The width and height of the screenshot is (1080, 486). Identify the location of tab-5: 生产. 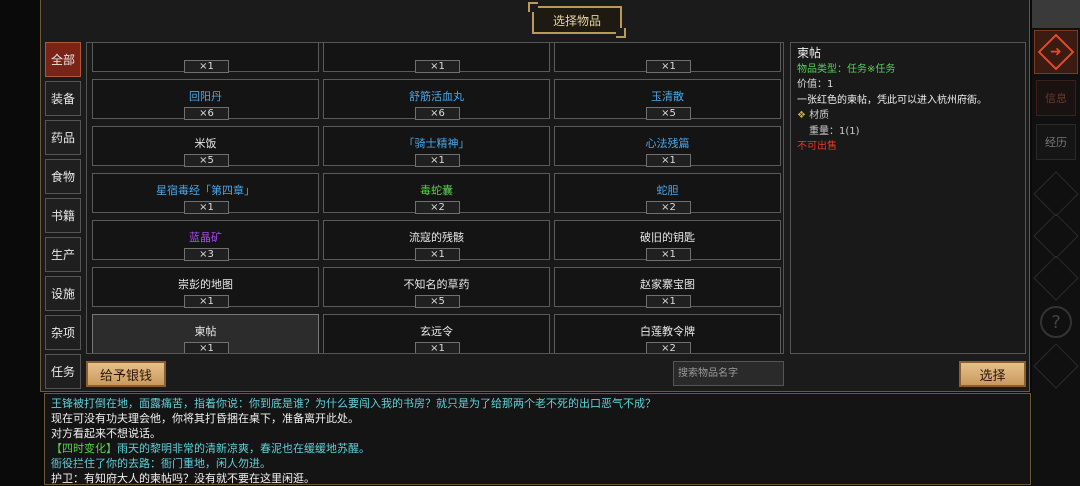
(63, 254).